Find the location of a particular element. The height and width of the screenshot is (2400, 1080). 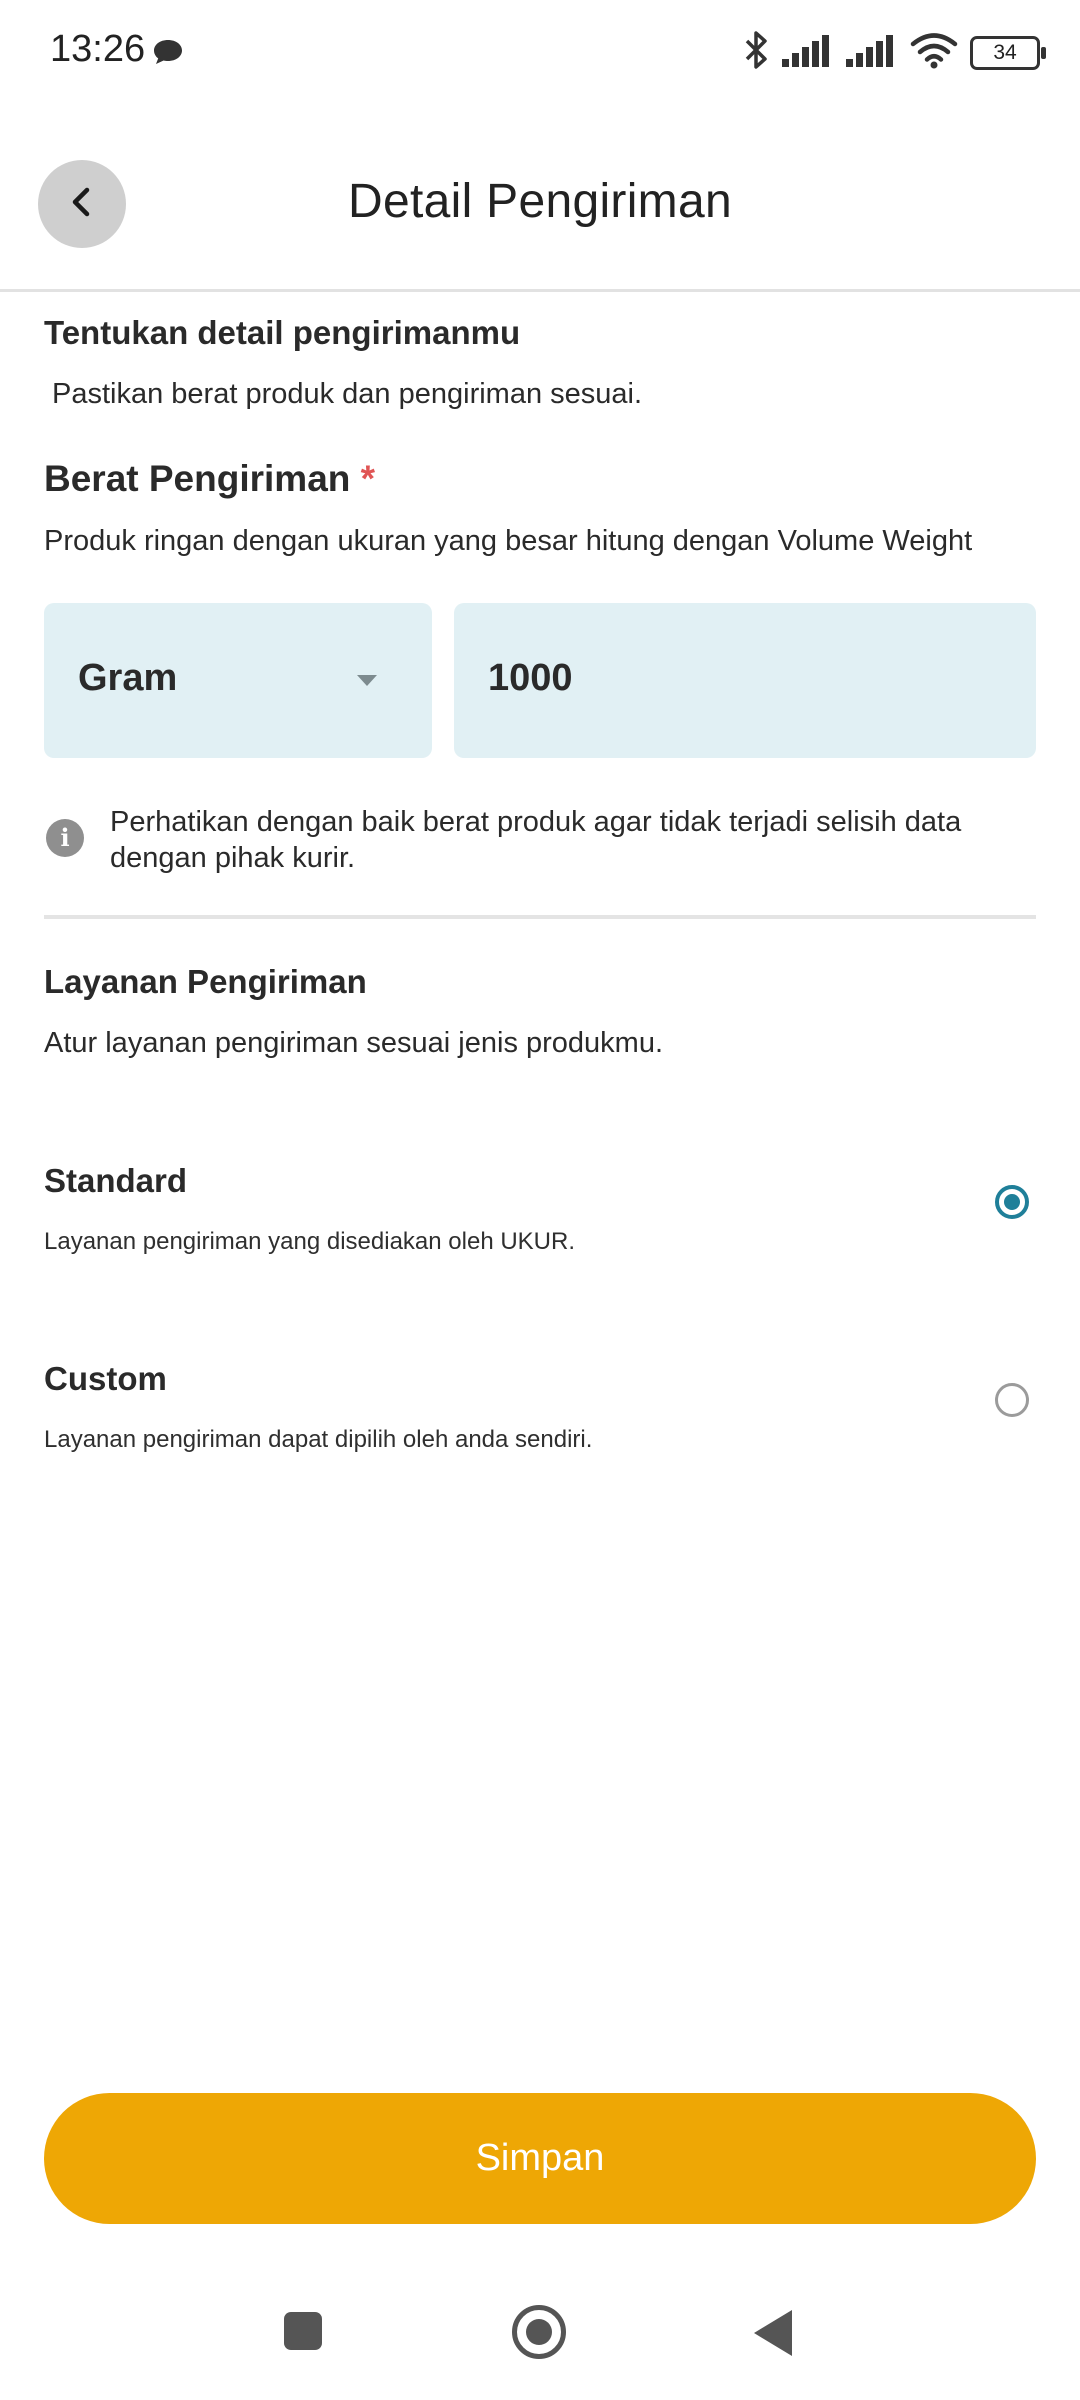

header-divider is located at coordinates (540, 290).